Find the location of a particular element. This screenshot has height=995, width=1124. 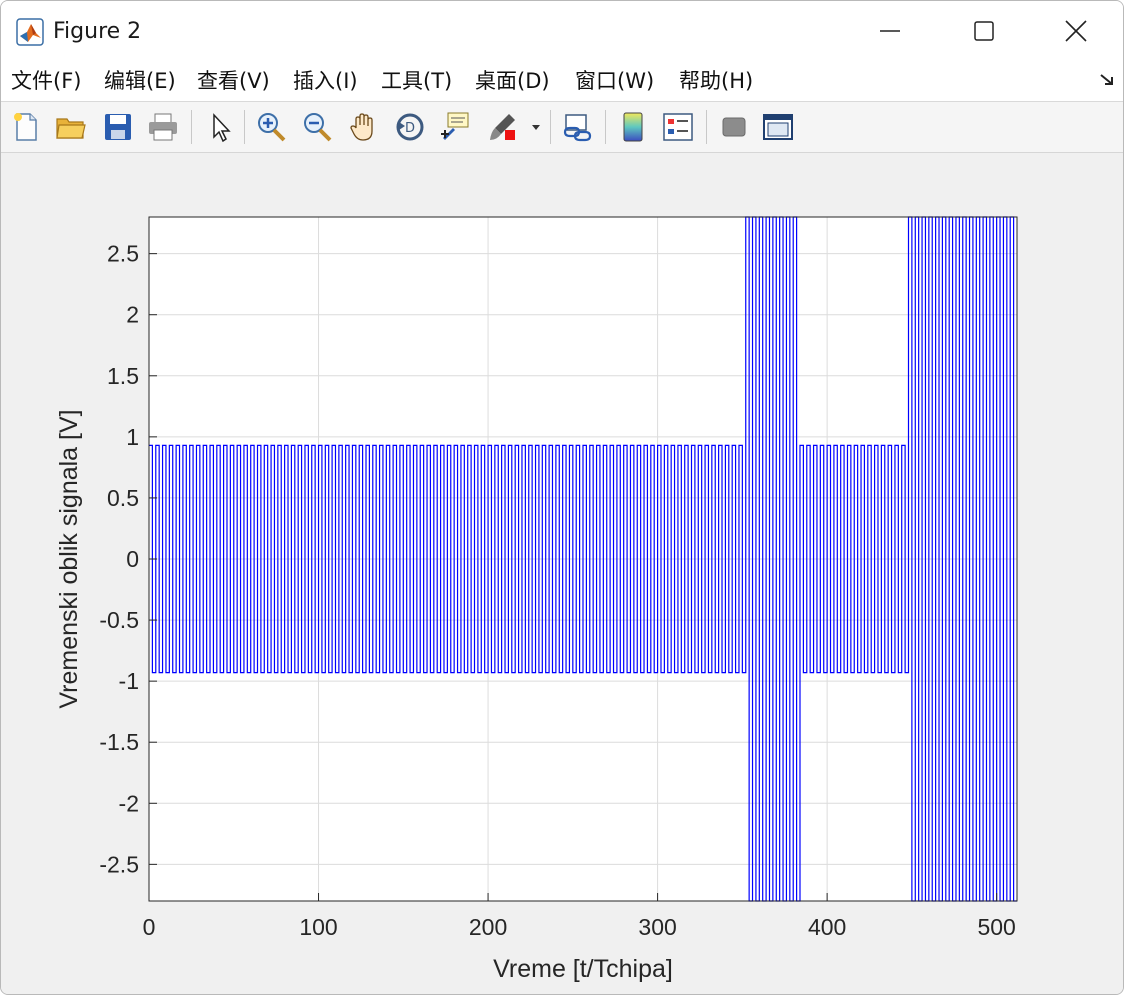

x-tick-label: 0 is located at coordinates (149, 927).